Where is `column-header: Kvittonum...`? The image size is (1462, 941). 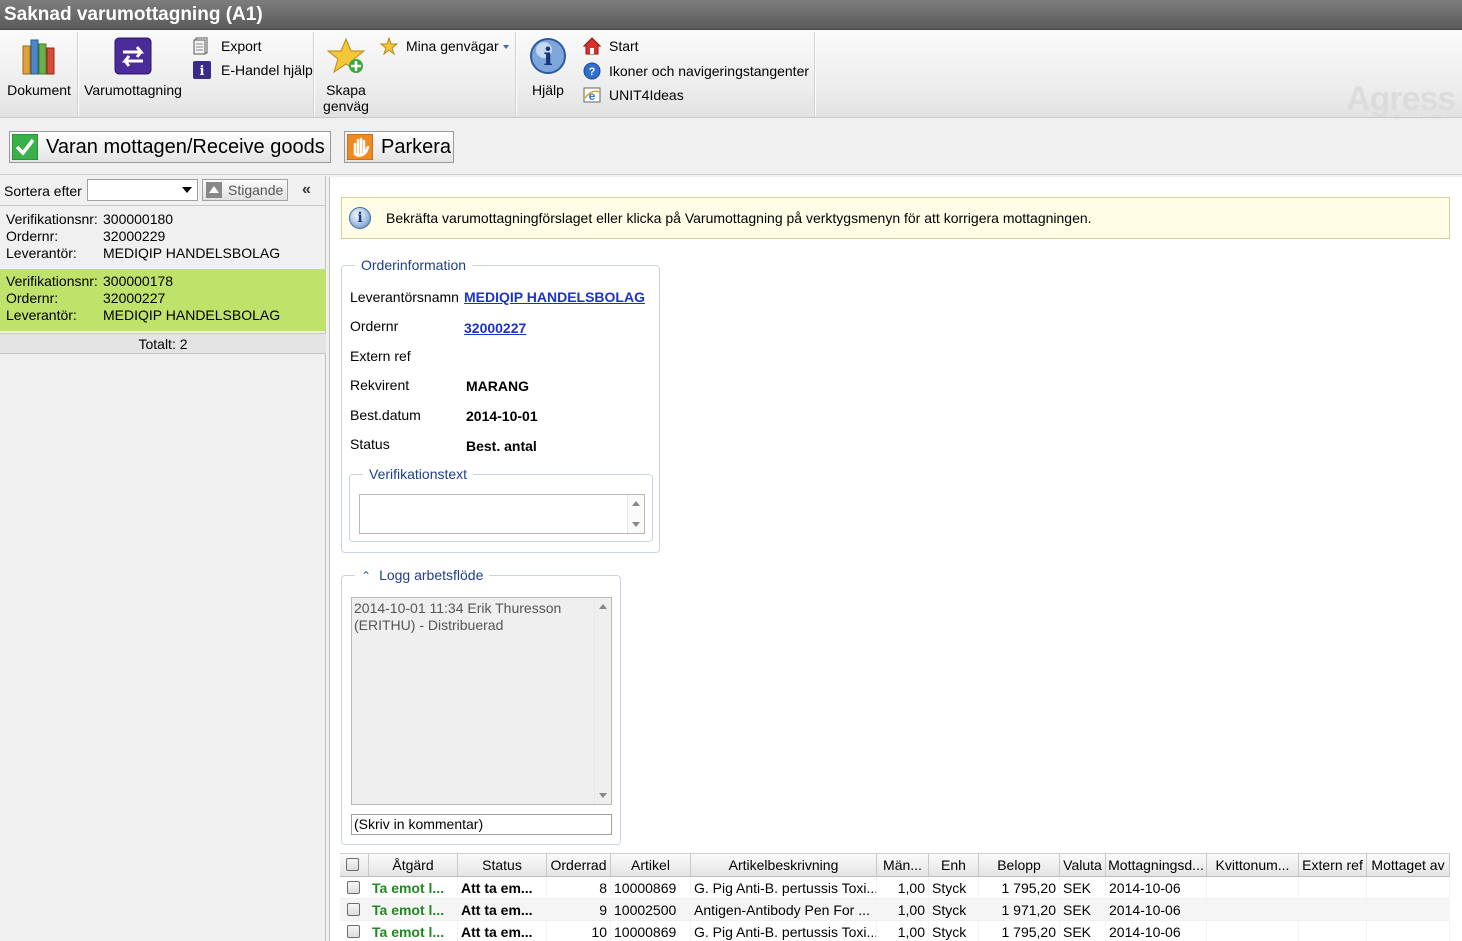 column-header: Kvittonum... is located at coordinates (1253, 865).